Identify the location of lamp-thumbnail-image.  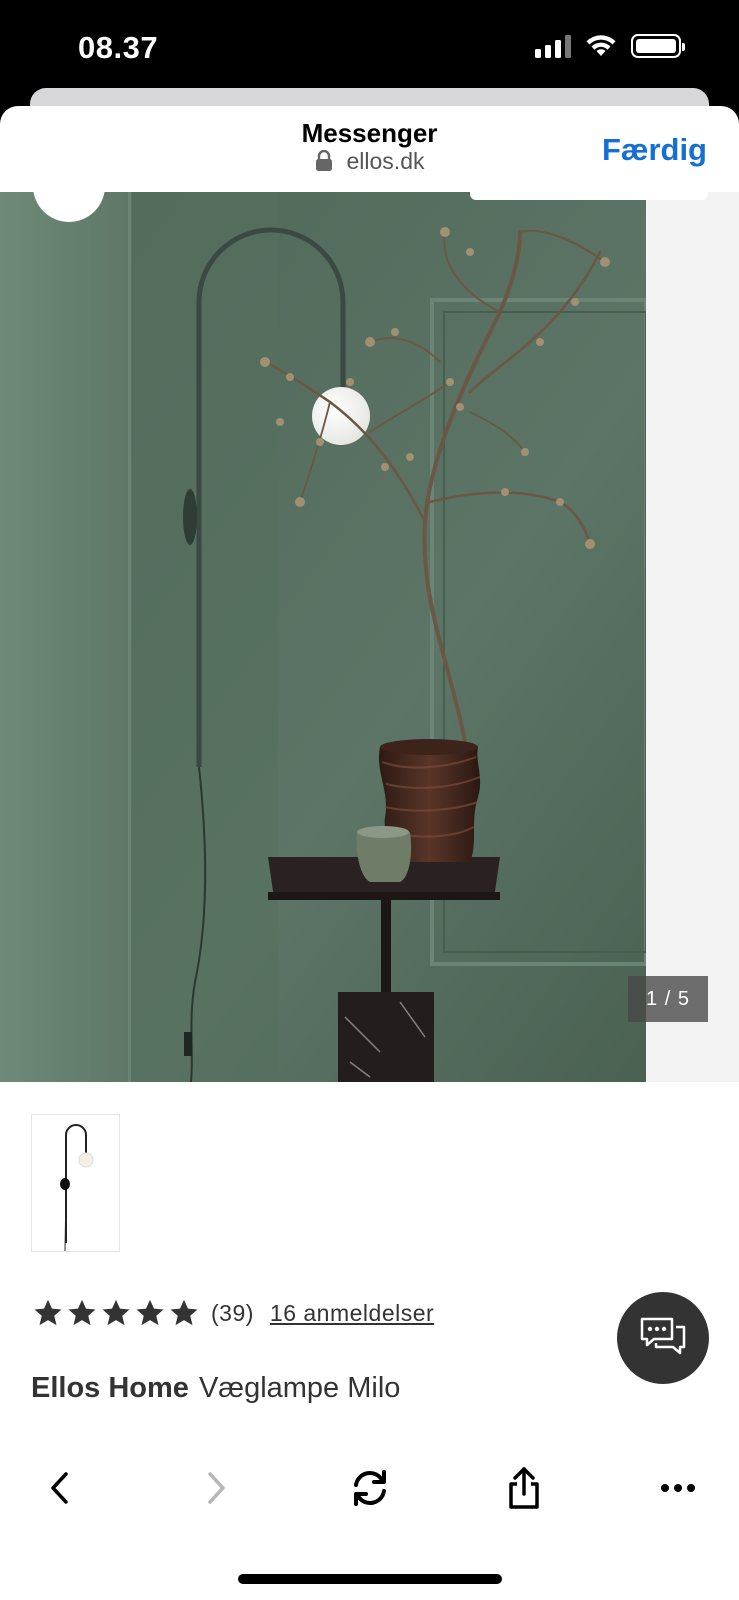
(77, 1188).